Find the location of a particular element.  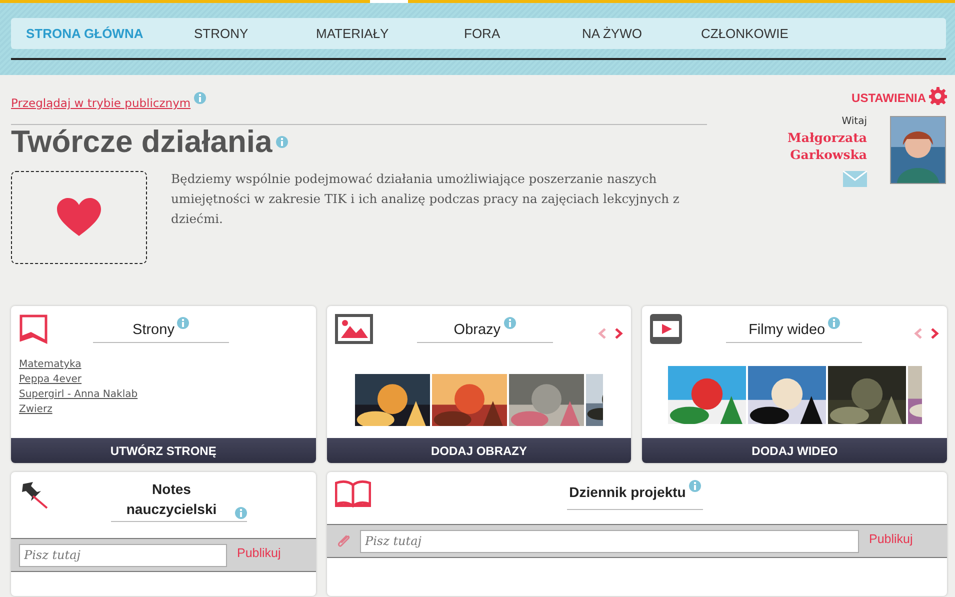

settings-link: USTAWIENIA is located at coordinates (889, 98).